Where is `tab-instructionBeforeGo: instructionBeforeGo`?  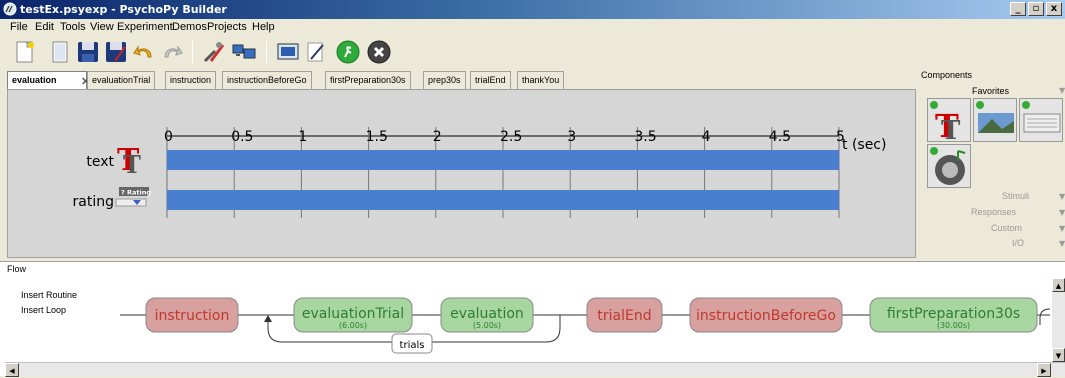 tab-instructionBeforeGo: instructionBeforeGo is located at coordinates (267, 80).